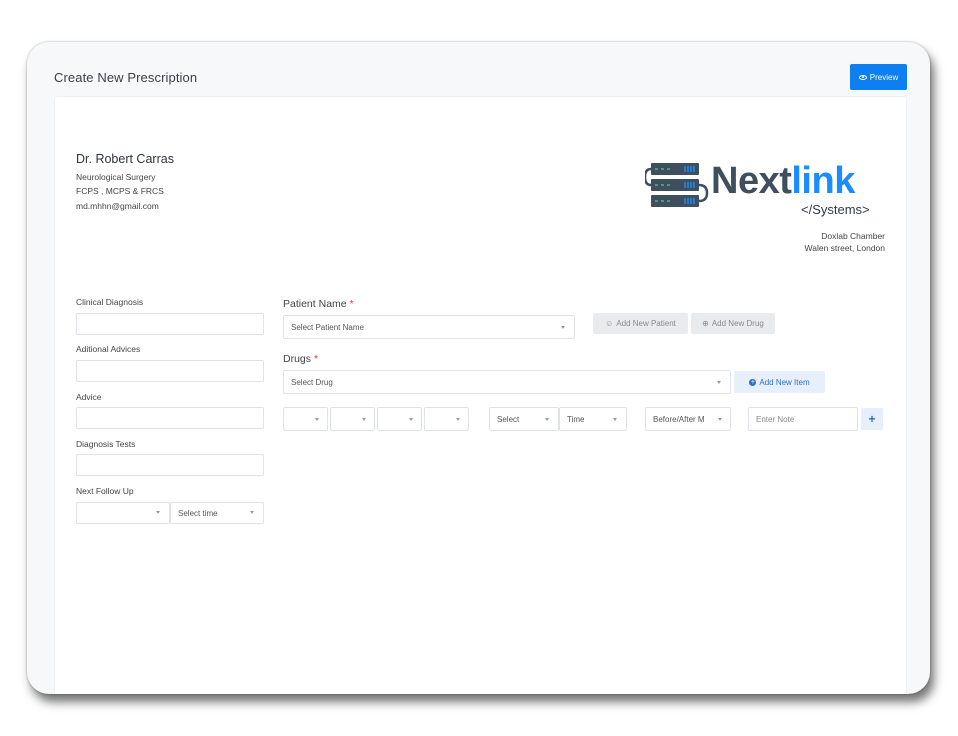  What do you see at coordinates (429, 327) in the screenshot?
I see `patient-name-select: Select Patient Name` at bounding box center [429, 327].